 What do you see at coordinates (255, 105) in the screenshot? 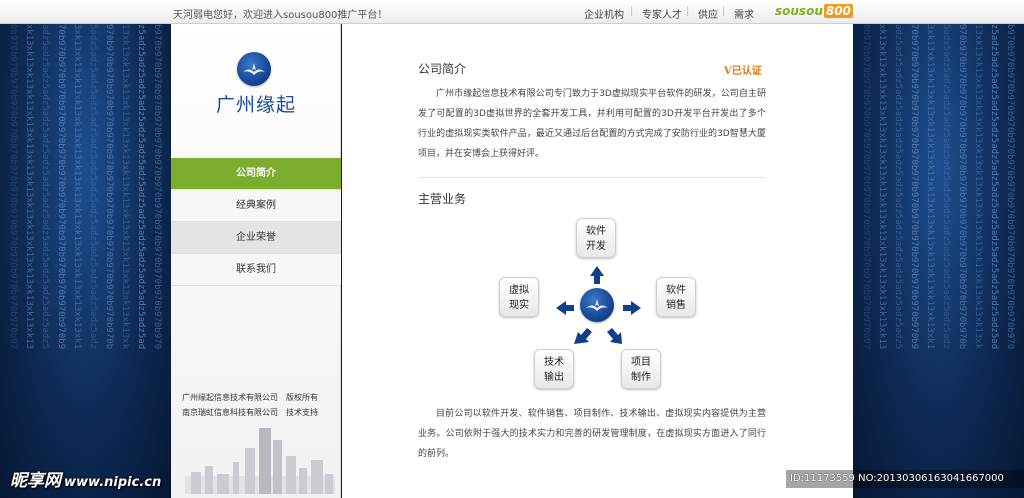
I see `company-logo-text: 广州缘起` at bounding box center [255, 105].